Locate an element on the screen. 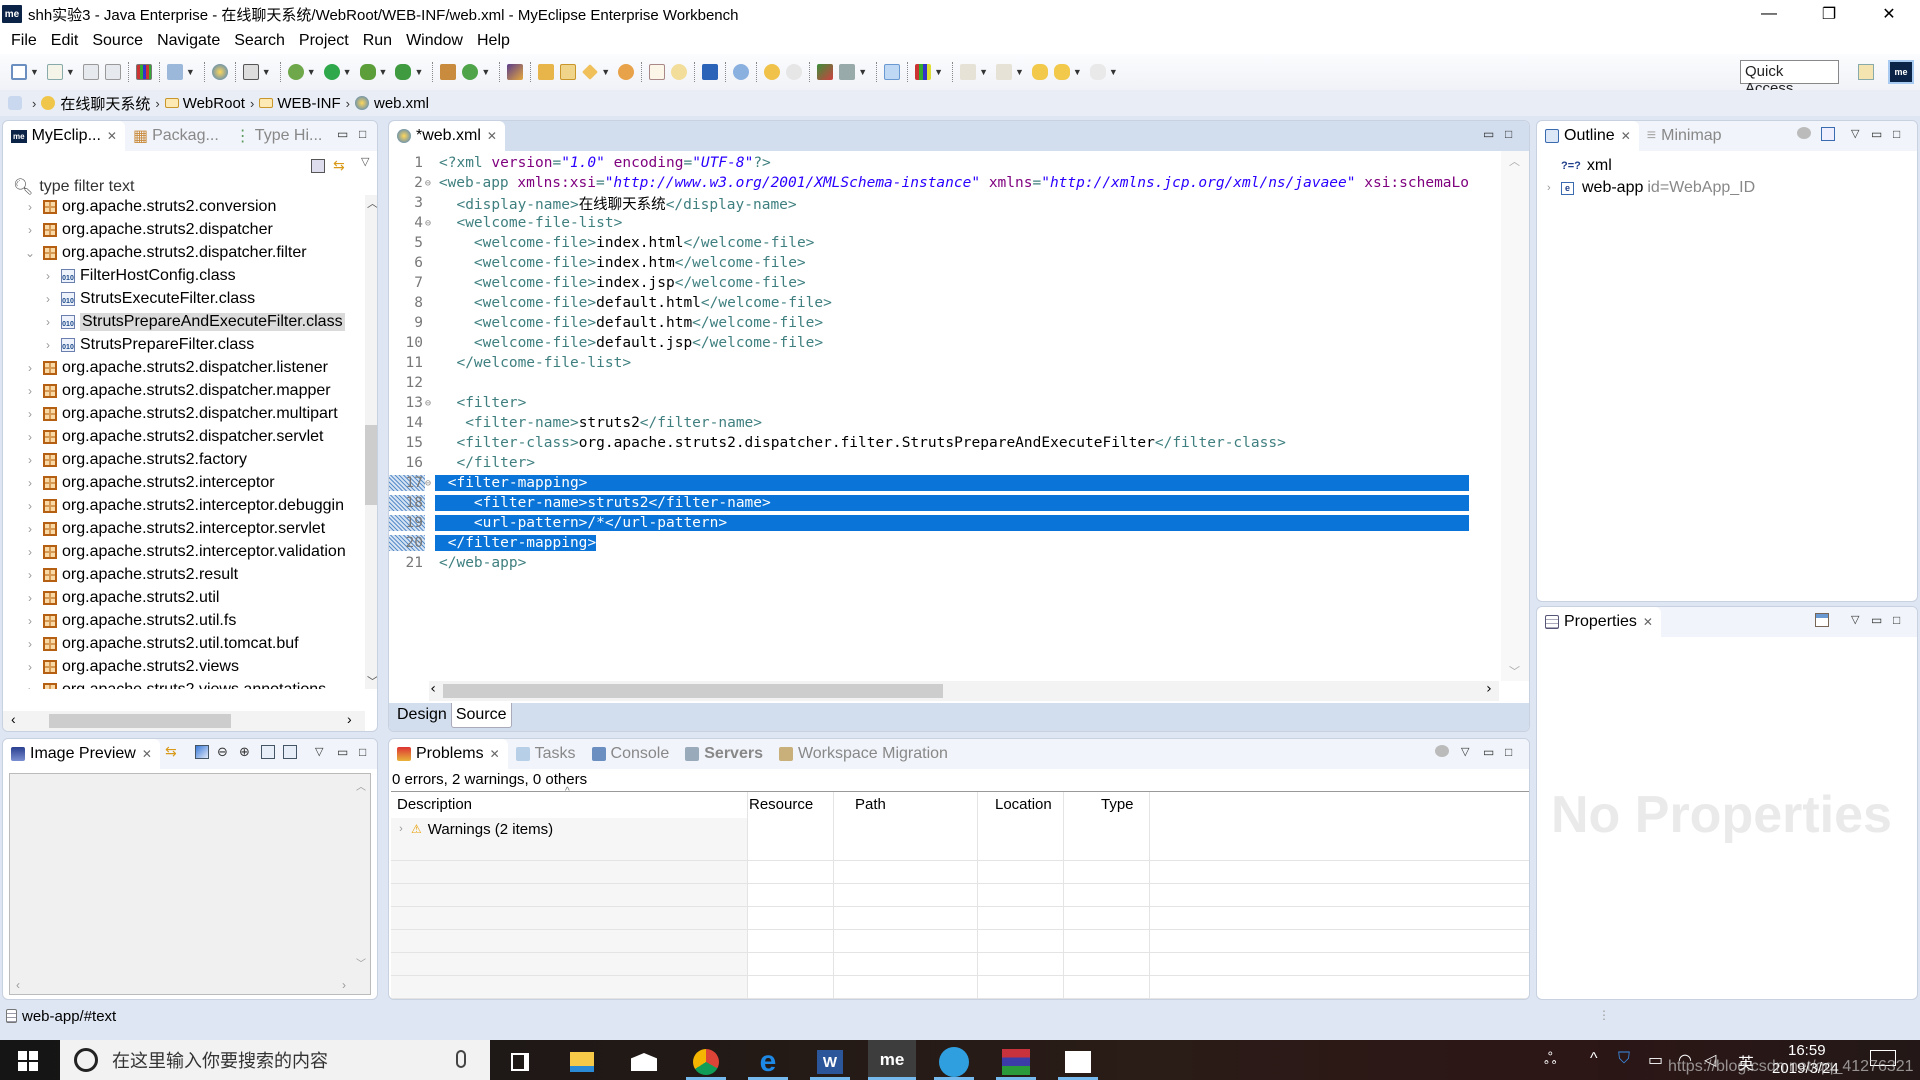 The image size is (1920, 1080). tree-package: › org.apache.struts2.dispatcher is located at coordinates (138, 229).